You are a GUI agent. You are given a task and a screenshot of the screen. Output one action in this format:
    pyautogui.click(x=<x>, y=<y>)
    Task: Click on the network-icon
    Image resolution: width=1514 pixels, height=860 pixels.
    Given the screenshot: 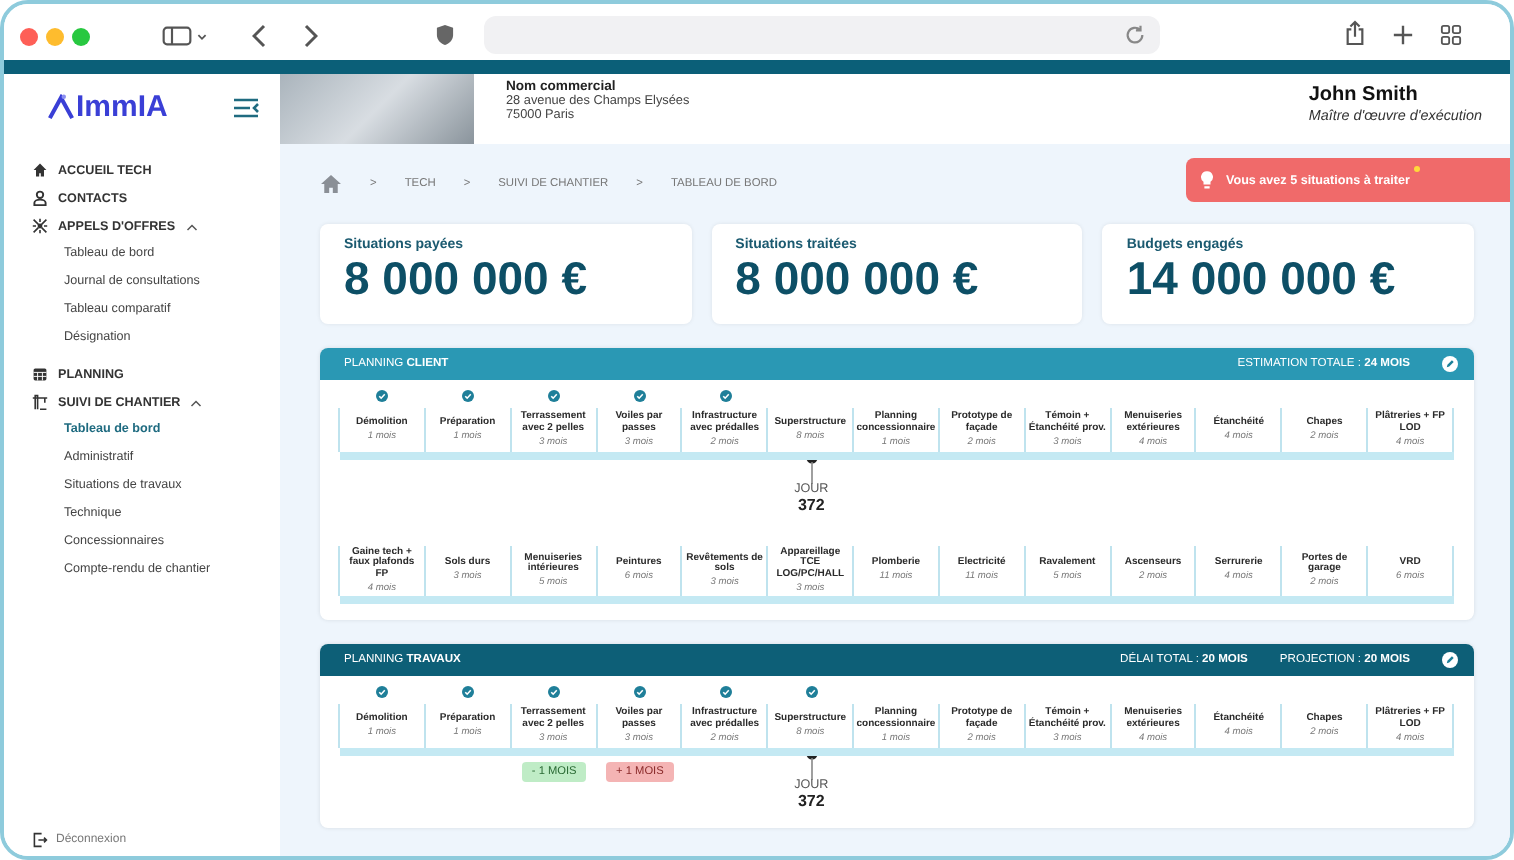 What is the action you would take?
    pyautogui.click(x=40, y=226)
    